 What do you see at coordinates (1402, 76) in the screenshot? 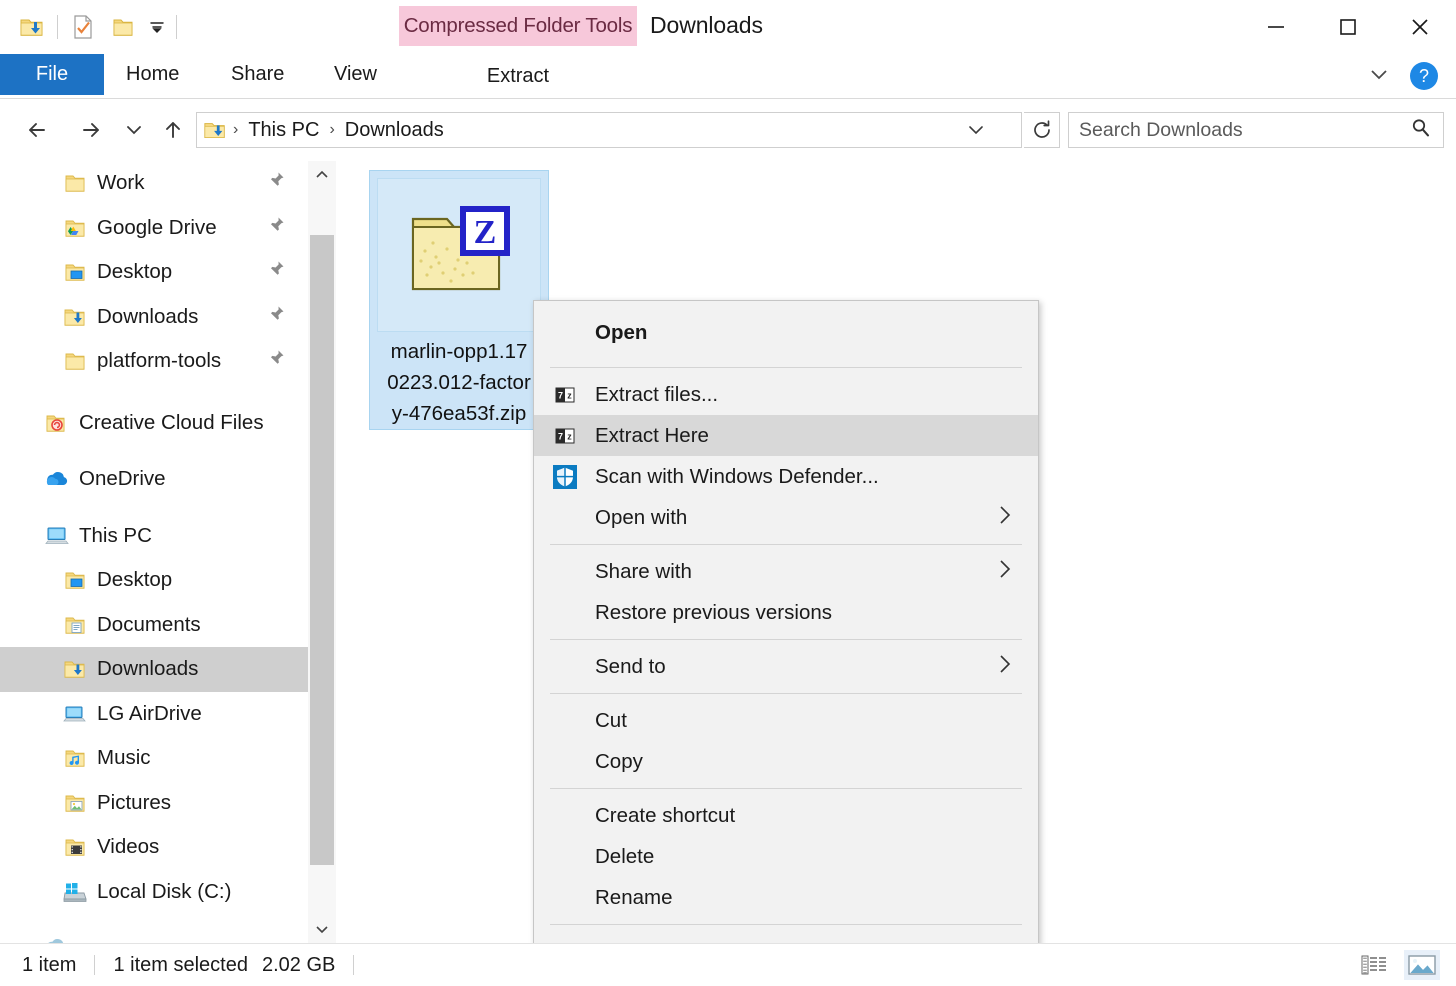
I see `ribbon-right-controls: ?` at bounding box center [1402, 76].